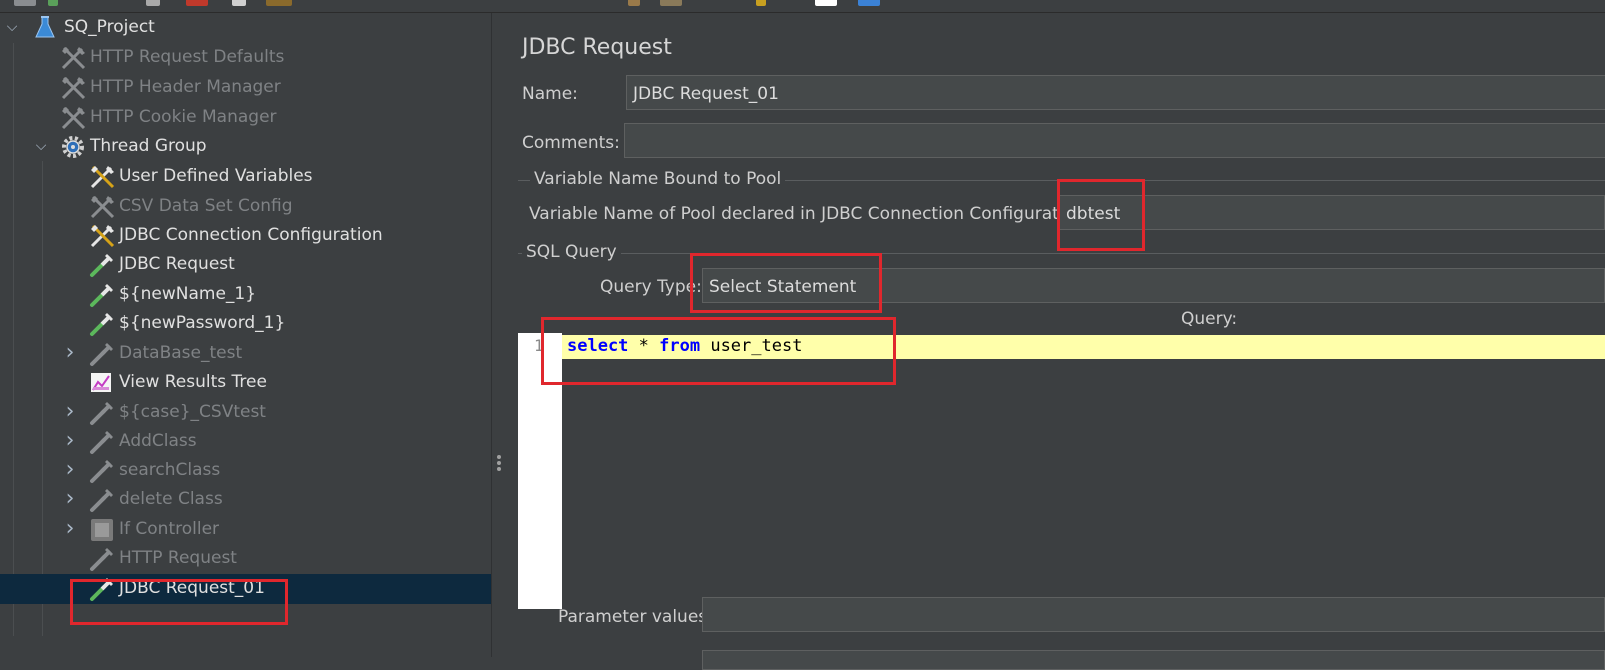  Describe the element at coordinates (751, 346) in the screenshot. I see `sql-text: user_test` at that location.